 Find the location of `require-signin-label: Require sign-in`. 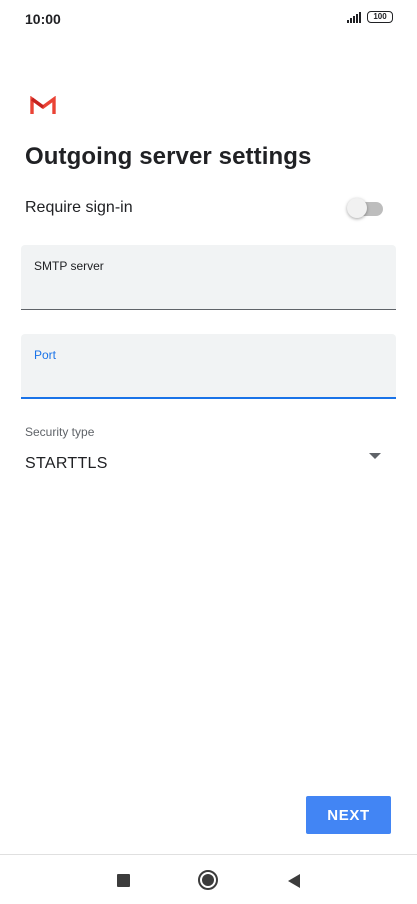

require-signin-label: Require sign-in is located at coordinates (79, 207).